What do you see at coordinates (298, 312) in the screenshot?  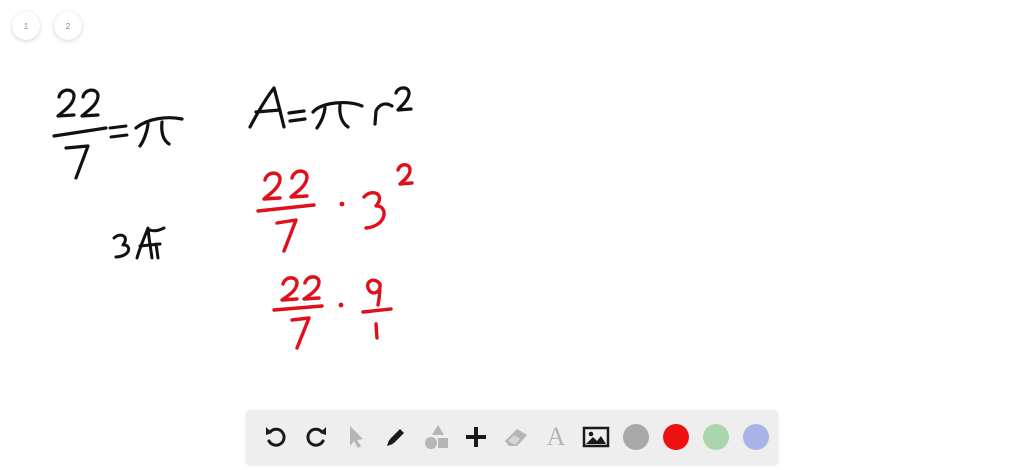 I see `fraction-22-over-7-red-second` at bounding box center [298, 312].